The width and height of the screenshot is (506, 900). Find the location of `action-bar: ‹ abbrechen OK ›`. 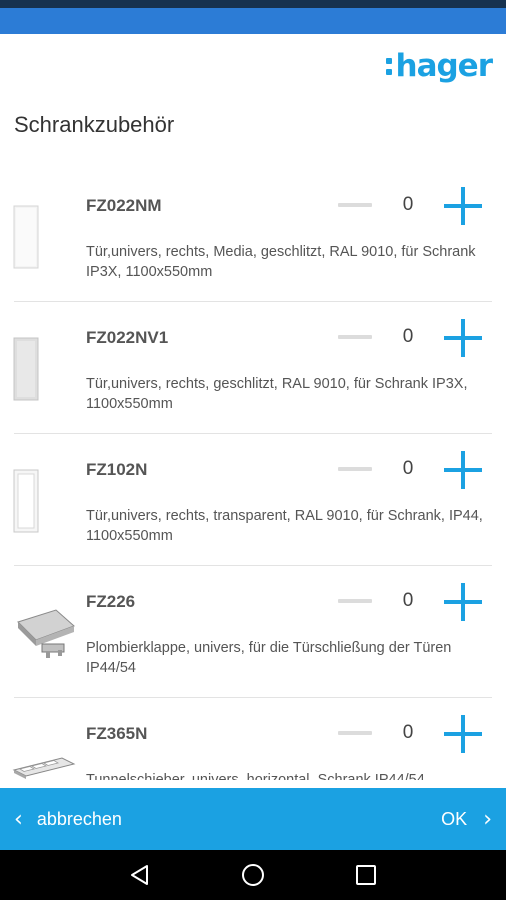

action-bar: ‹ abbrechen OK › is located at coordinates (253, 819).